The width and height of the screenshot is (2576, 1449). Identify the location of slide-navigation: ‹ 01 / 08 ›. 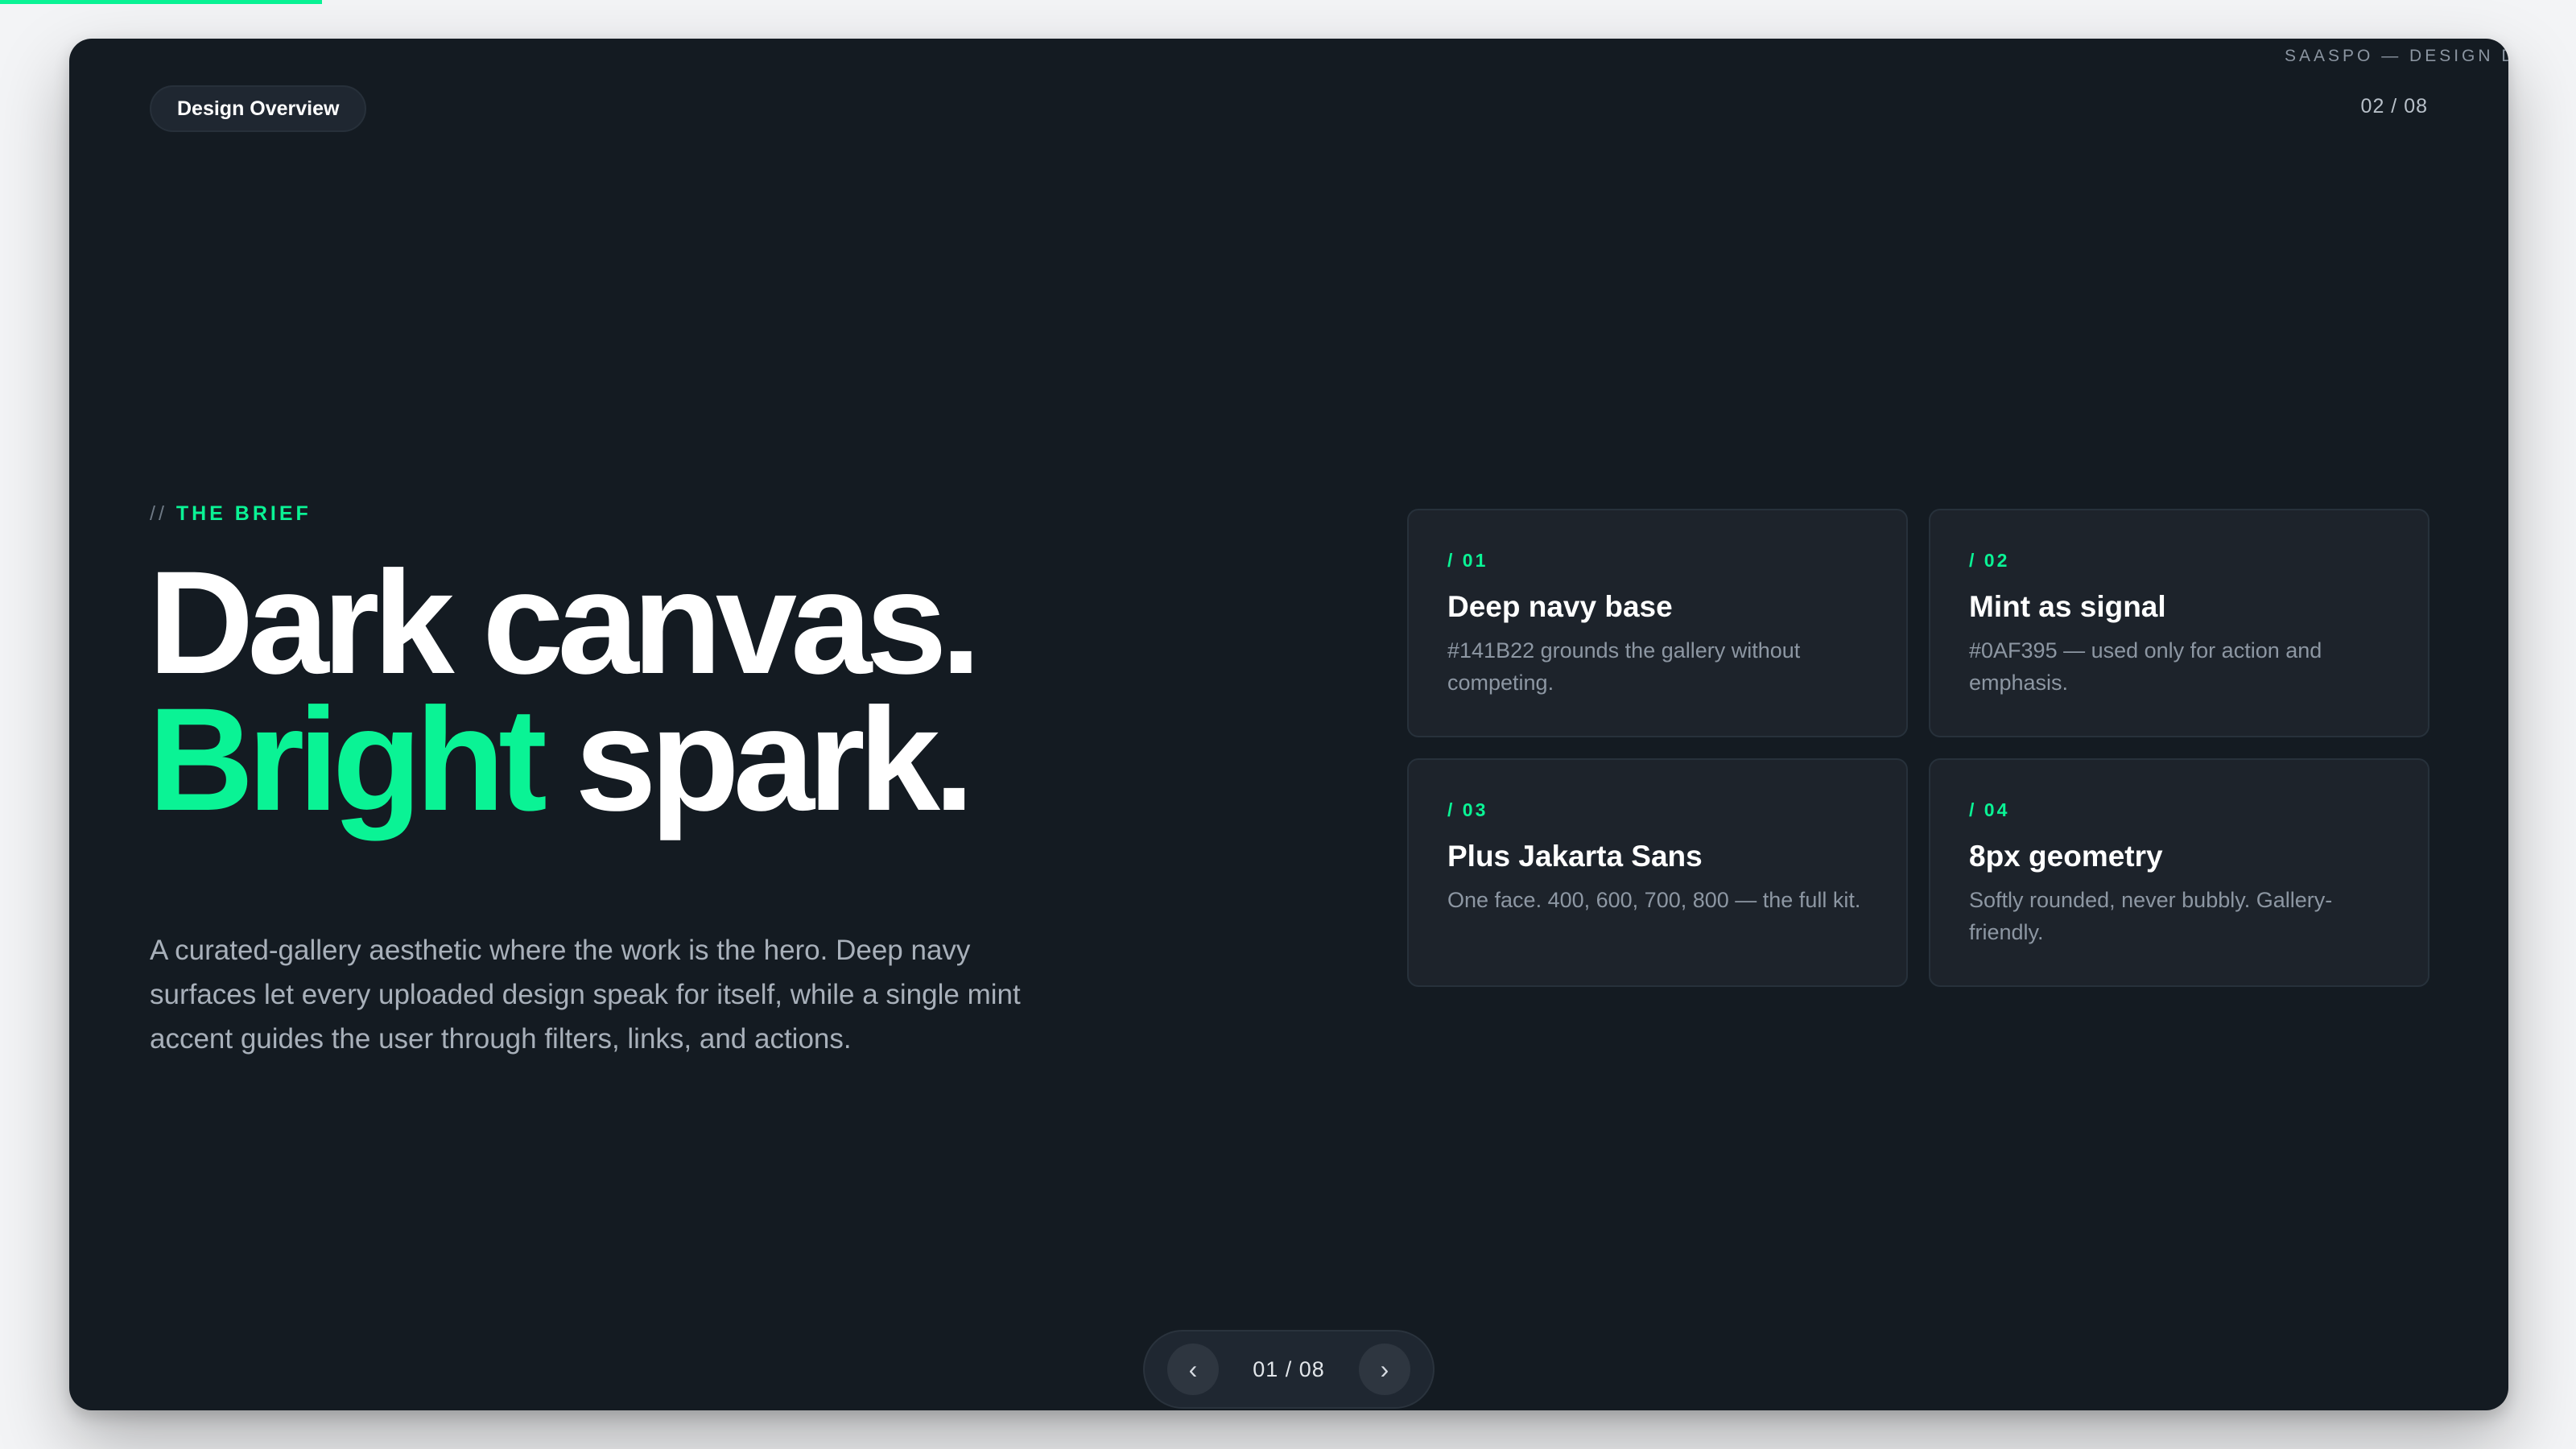
(1289, 1369).